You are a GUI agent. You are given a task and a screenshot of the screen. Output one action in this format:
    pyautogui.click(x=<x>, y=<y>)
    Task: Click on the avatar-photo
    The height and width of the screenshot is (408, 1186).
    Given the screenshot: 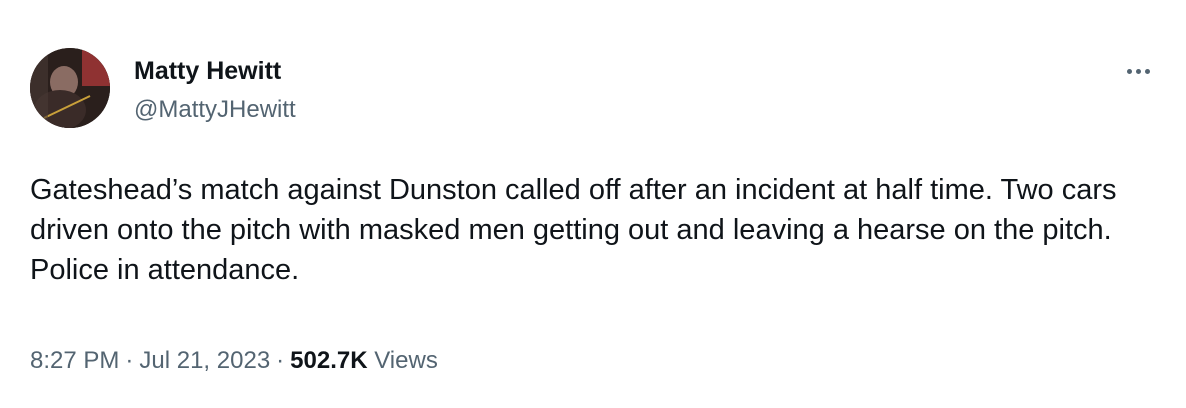 What is the action you would take?
    pyautogui.click(x=70, y=88)
    